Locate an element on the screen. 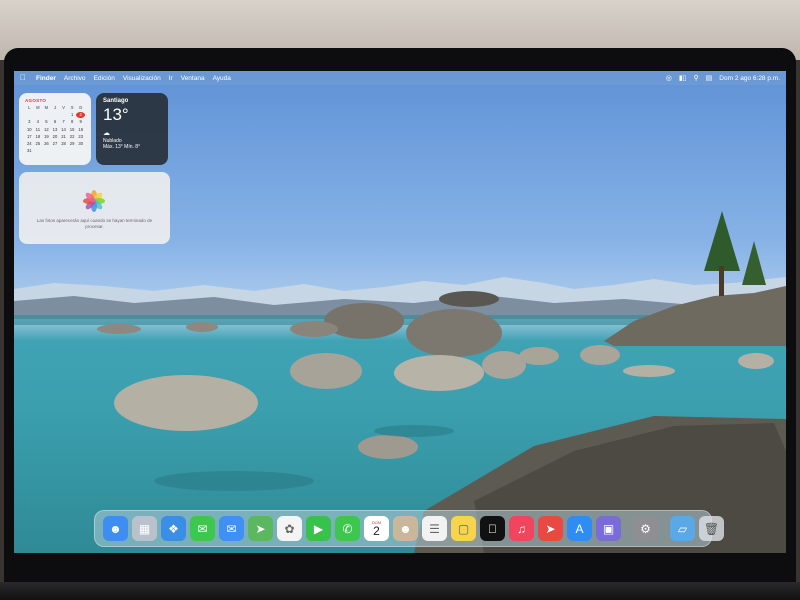 The width and height of the screenshot is (800, 600). calendar-day: 1 is located at coordinates (72, 115).